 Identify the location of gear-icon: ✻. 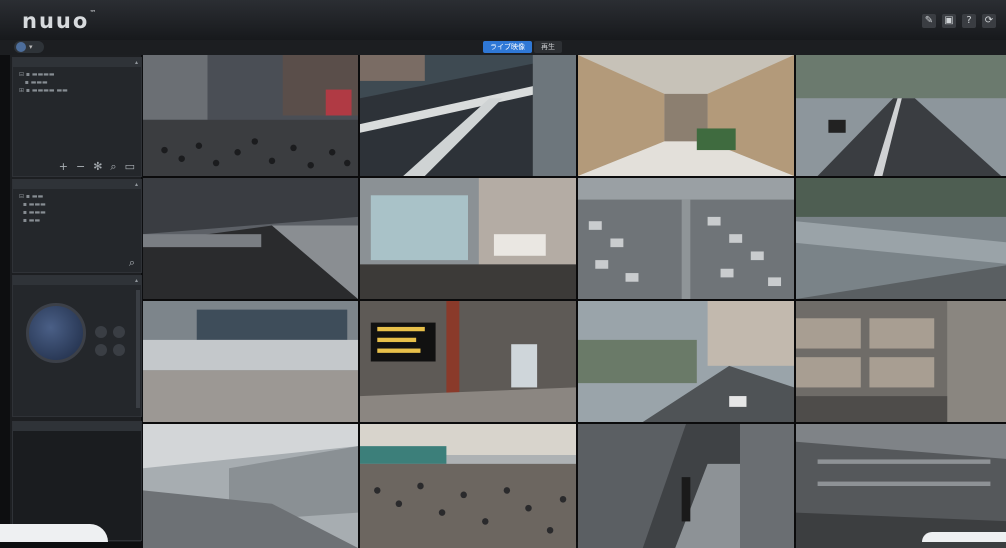
(97, 167).